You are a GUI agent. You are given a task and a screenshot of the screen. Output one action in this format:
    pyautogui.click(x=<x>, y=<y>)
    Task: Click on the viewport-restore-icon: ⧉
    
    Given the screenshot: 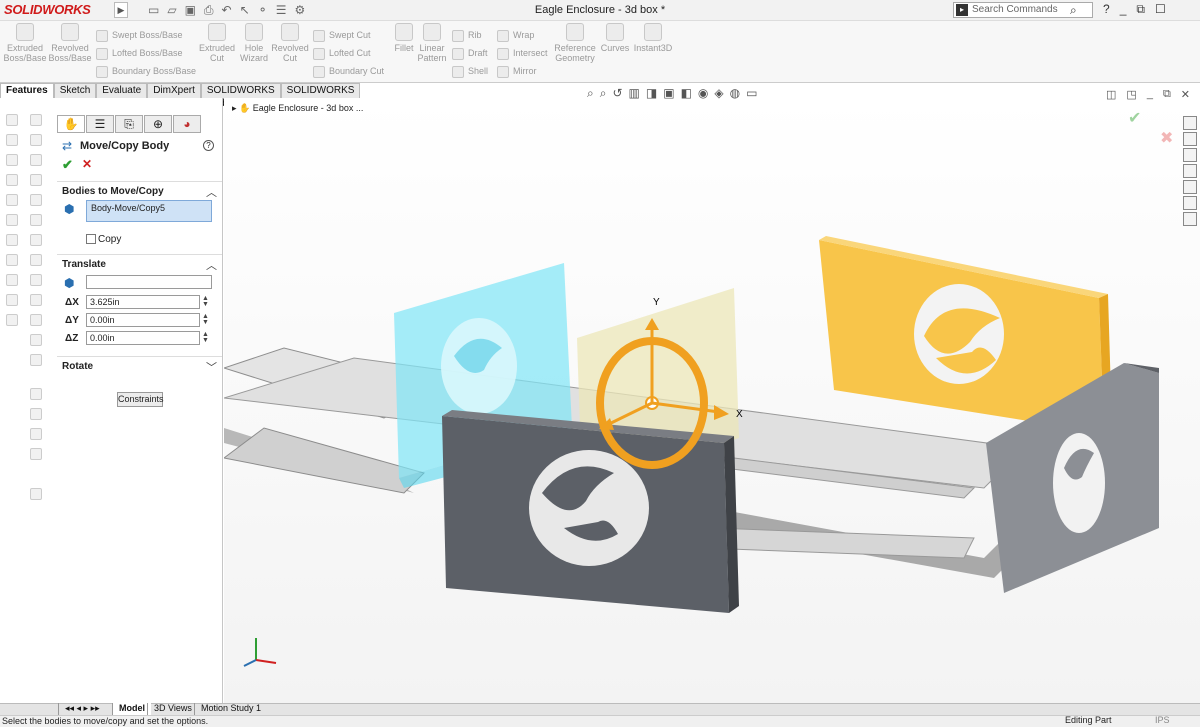 What is the action you would take?
    pyautogui.click(x=1167, y=94)
    